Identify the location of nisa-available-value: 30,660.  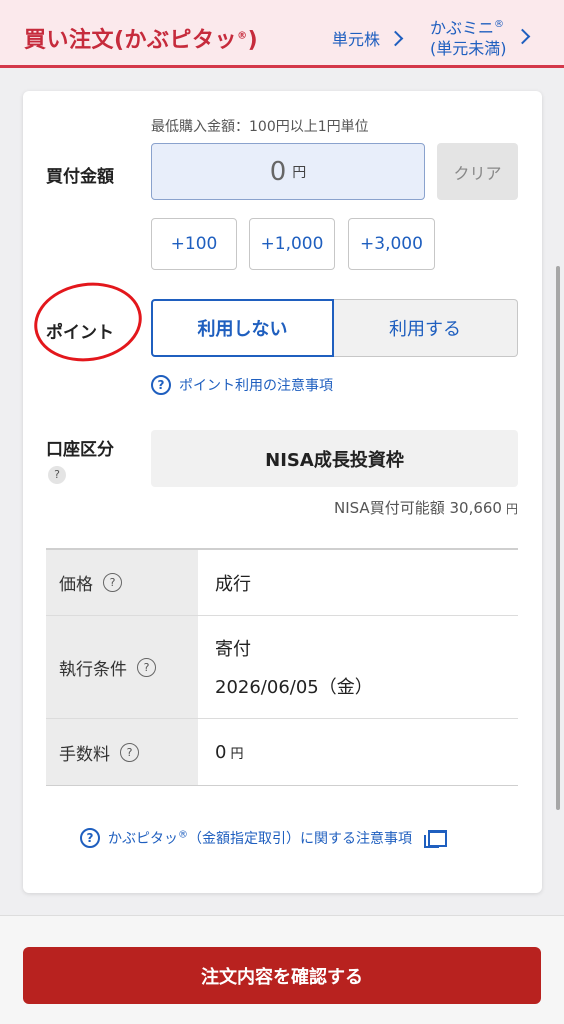
(475, 508).